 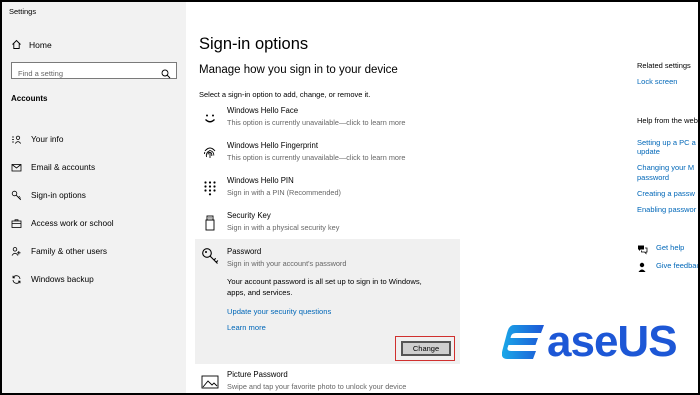 I want to click on nav-home-label: Home, so click(x=40, y=45).